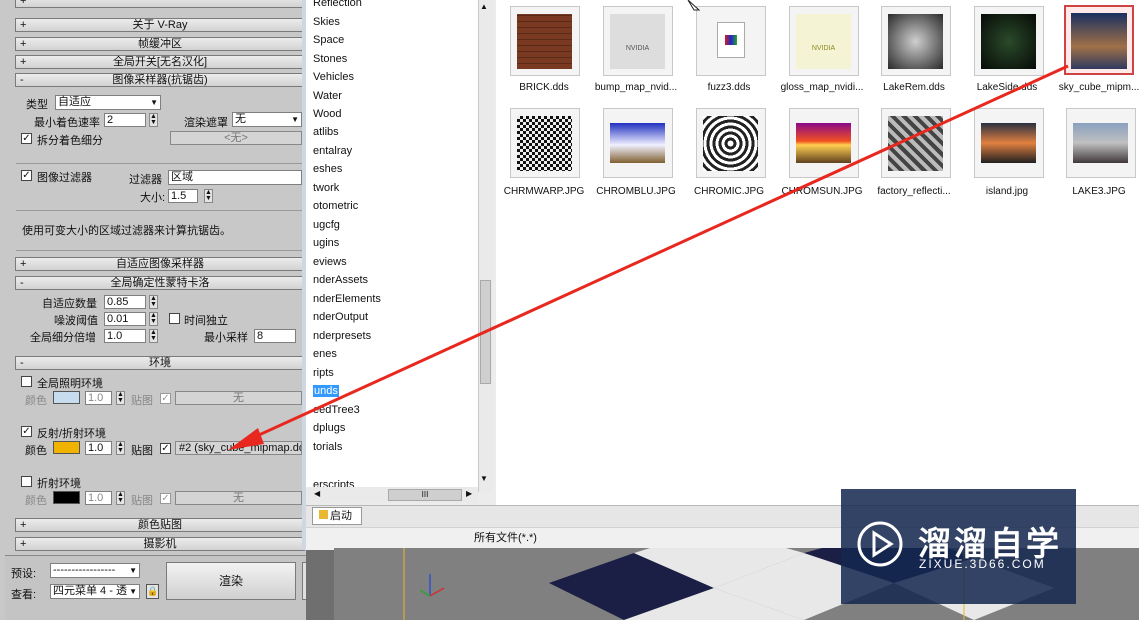 The width and height of the screenshot is (1139, 620). What do you see at coordinates (505, 538) in the screenshot?
I see `file-type-filter: 所有文件(*.*)` at bounding box center [505, 538].